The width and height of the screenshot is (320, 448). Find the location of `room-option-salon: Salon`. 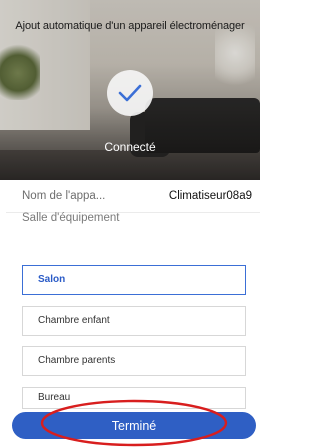

room-option-salon: Salon is located at coordinates (134, 280).